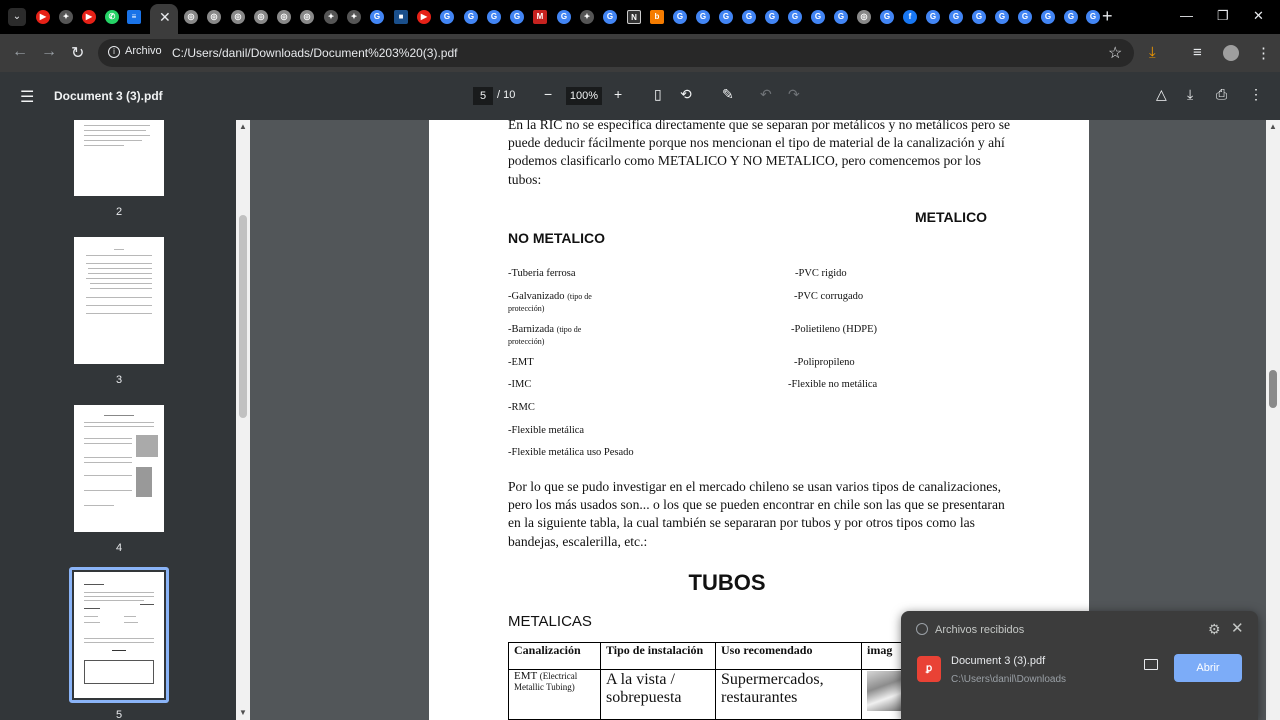 The image size is (1280, 720). What do you see at coordinates (1231, 53) in the screenshot?
I see `profile-avatar` at bounding box center [1231, 53].